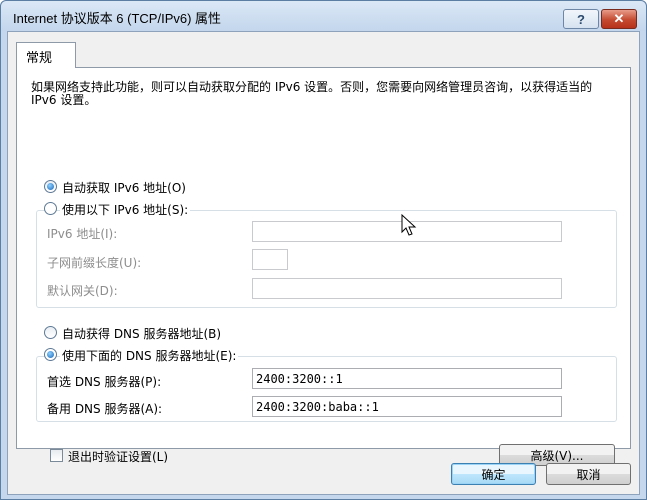 This screenshot has height=500, width=647. I want to click on help-button: ?, so click(581, 19).